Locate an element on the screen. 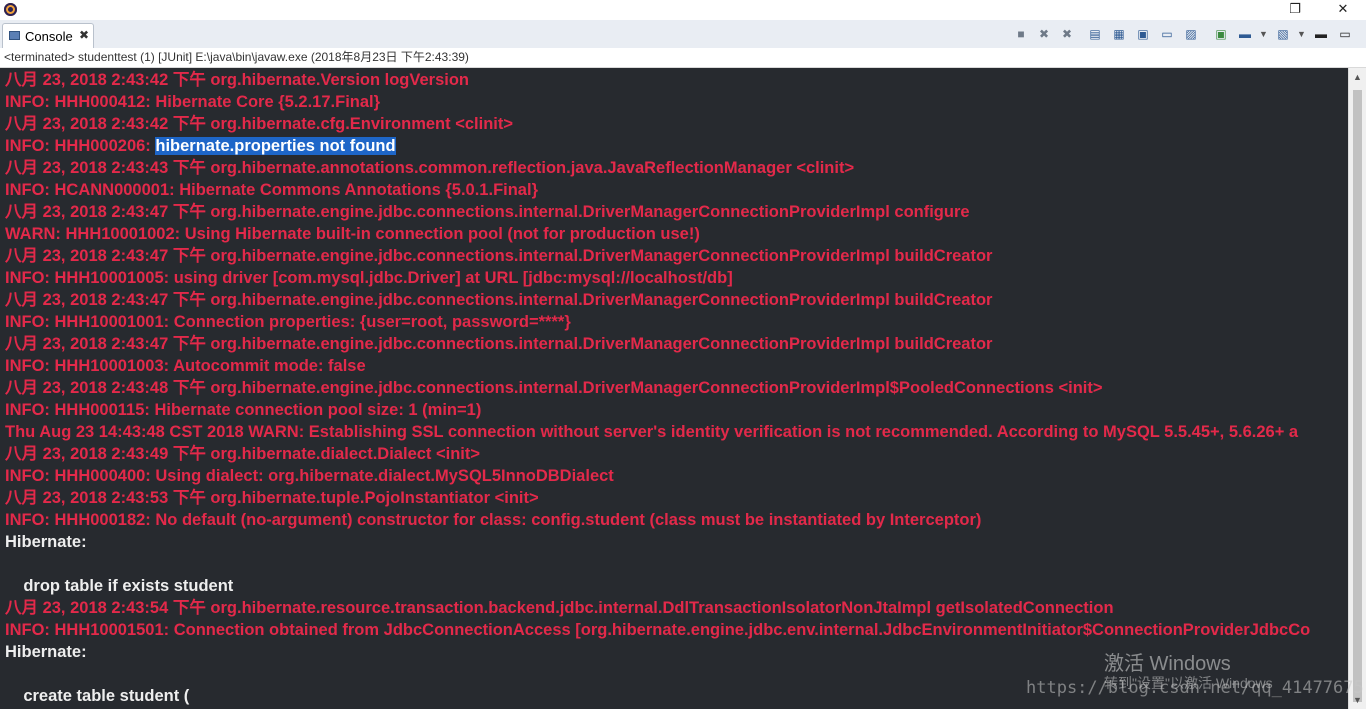 The image size is (1366, 709). new-console-icon: ▧ is located at coordinates (1283, 34).